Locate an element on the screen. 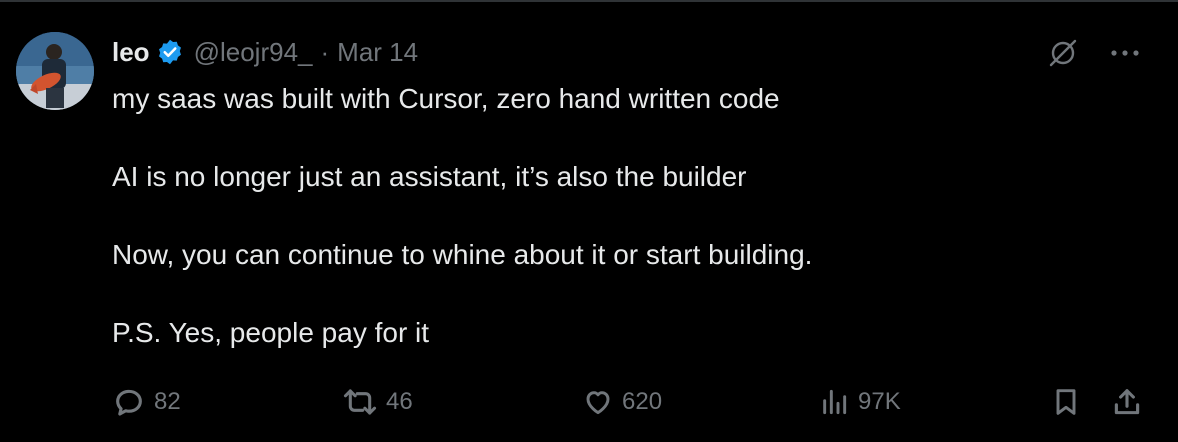  action-bar: 82 46 620 97K is located at coordinates (589, 402).